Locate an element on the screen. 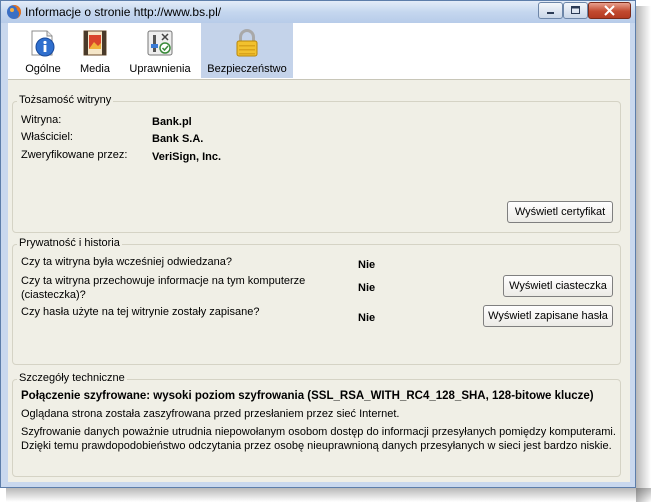 The image size is (651, 502). padlock-icon is located at coordinates (247, 43).